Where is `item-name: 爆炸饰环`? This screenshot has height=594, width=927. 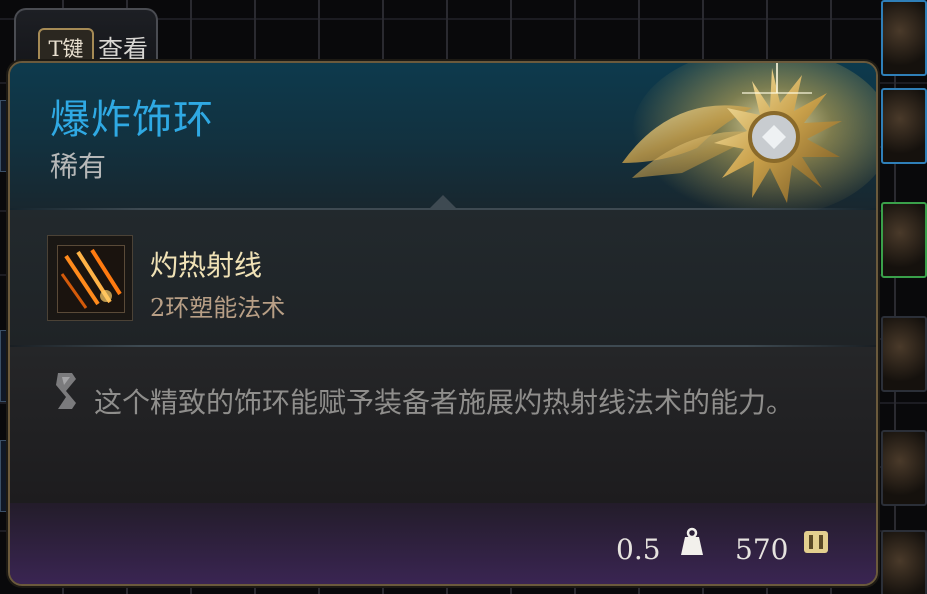 item-name: 爆炸饰环 is located at coordinates (132, 120).